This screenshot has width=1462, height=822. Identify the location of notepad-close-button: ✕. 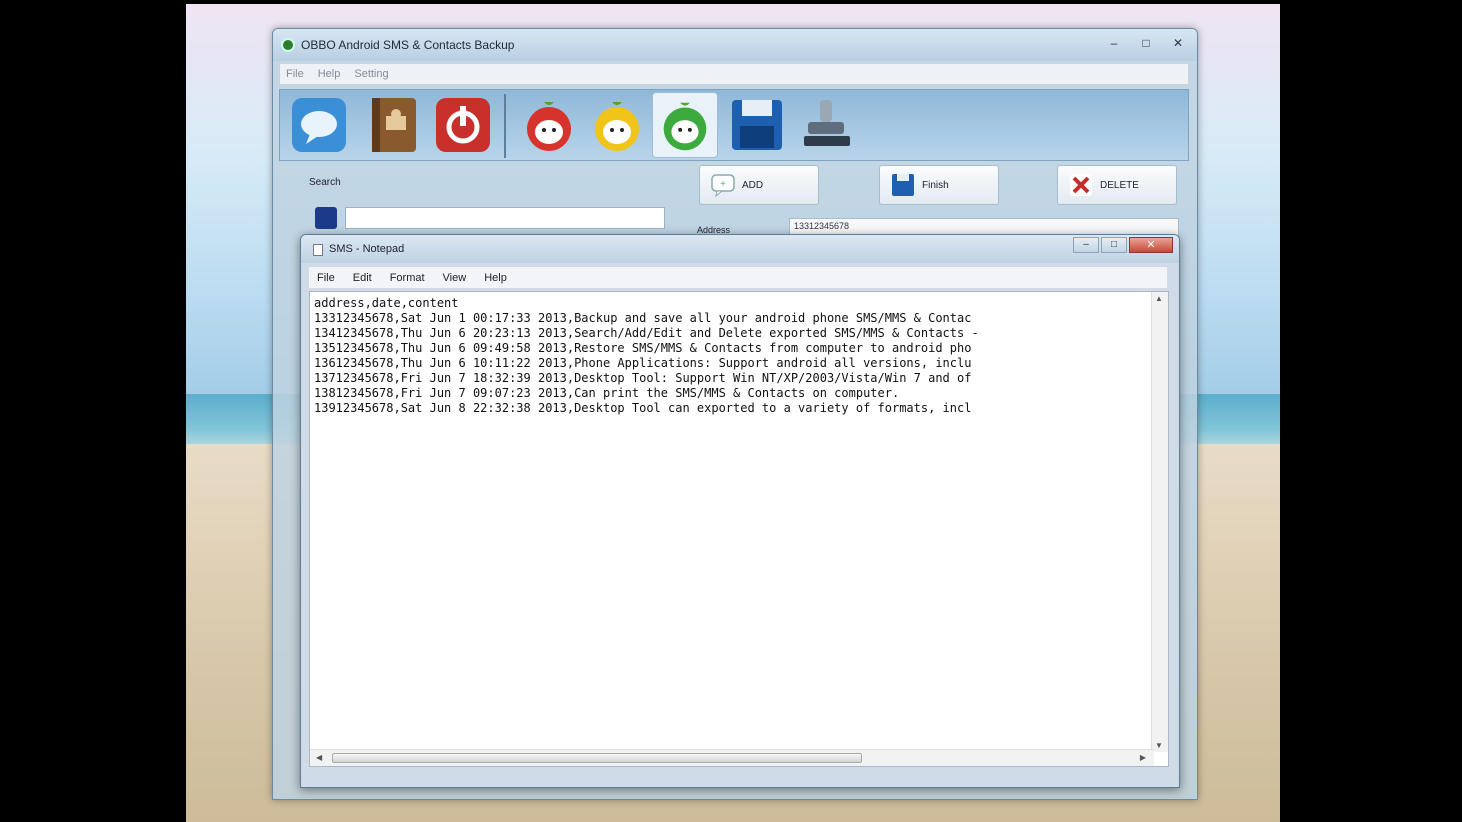
(1151, 245).